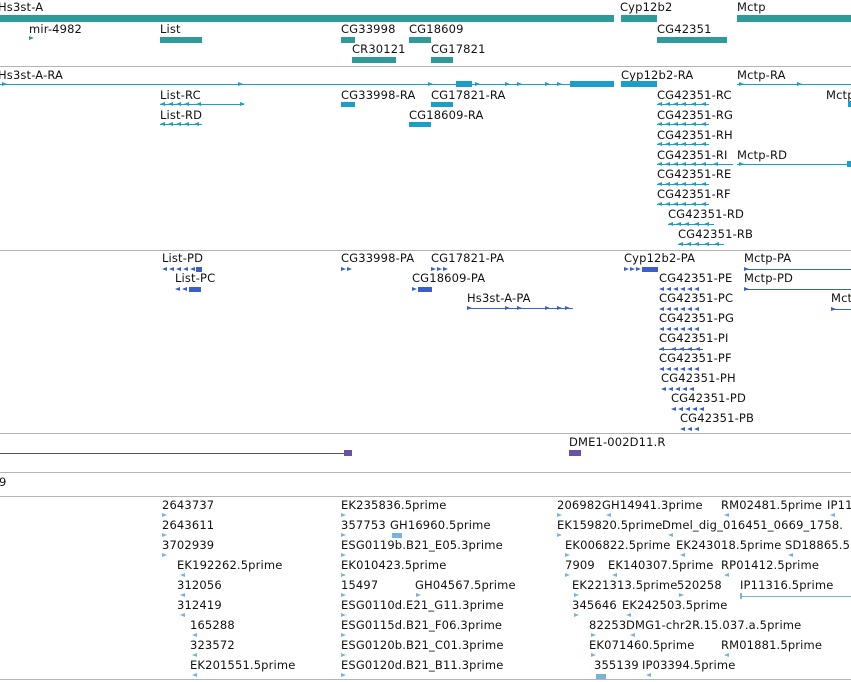 This screenshot has width=851, height=682. Describe the element at coordinates (183, 258) in the screenshot. I see `protein-label-list-pd: List-PD` at that location.